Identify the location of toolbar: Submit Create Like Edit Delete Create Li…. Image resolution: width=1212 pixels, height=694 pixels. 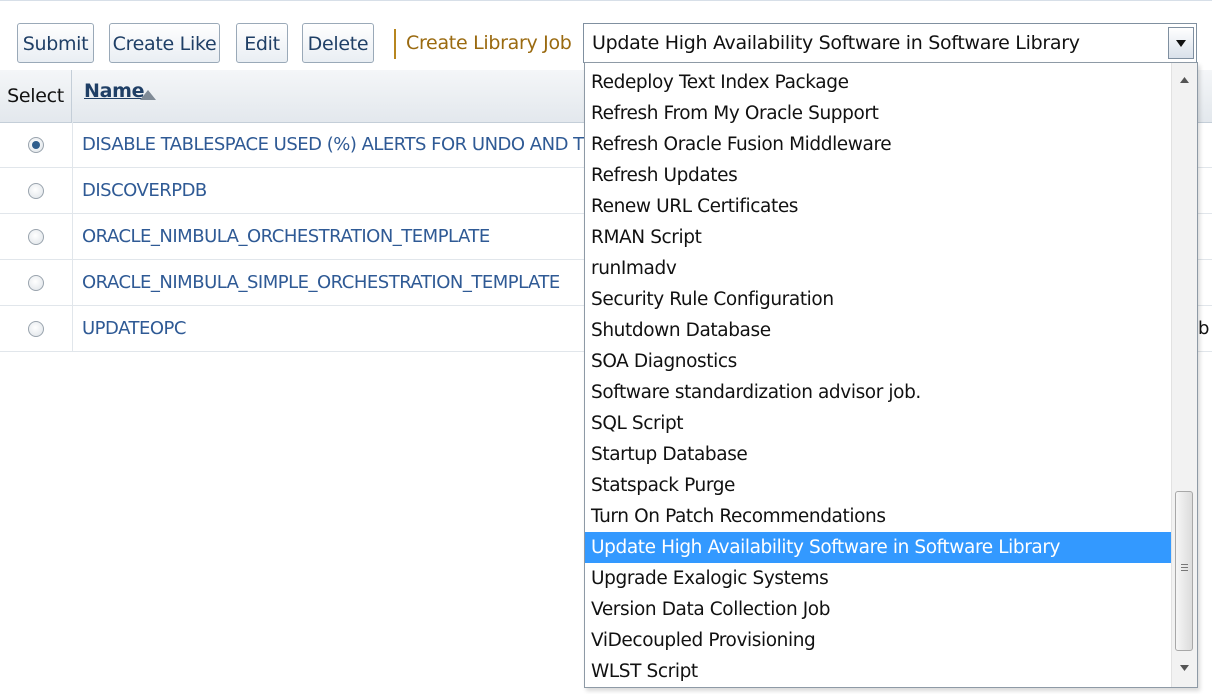
(606, 35).